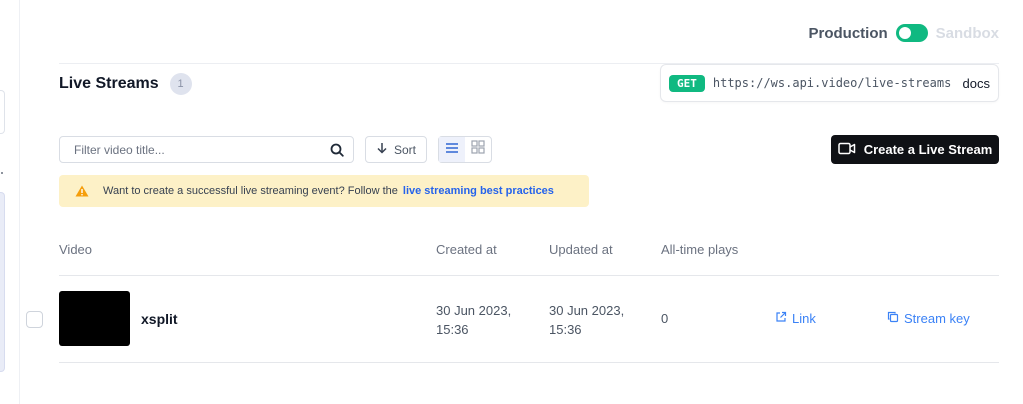  Describe the element at coordinates (2, 282) in the screenshot. I see `sidebar-panel-edge` at that location.